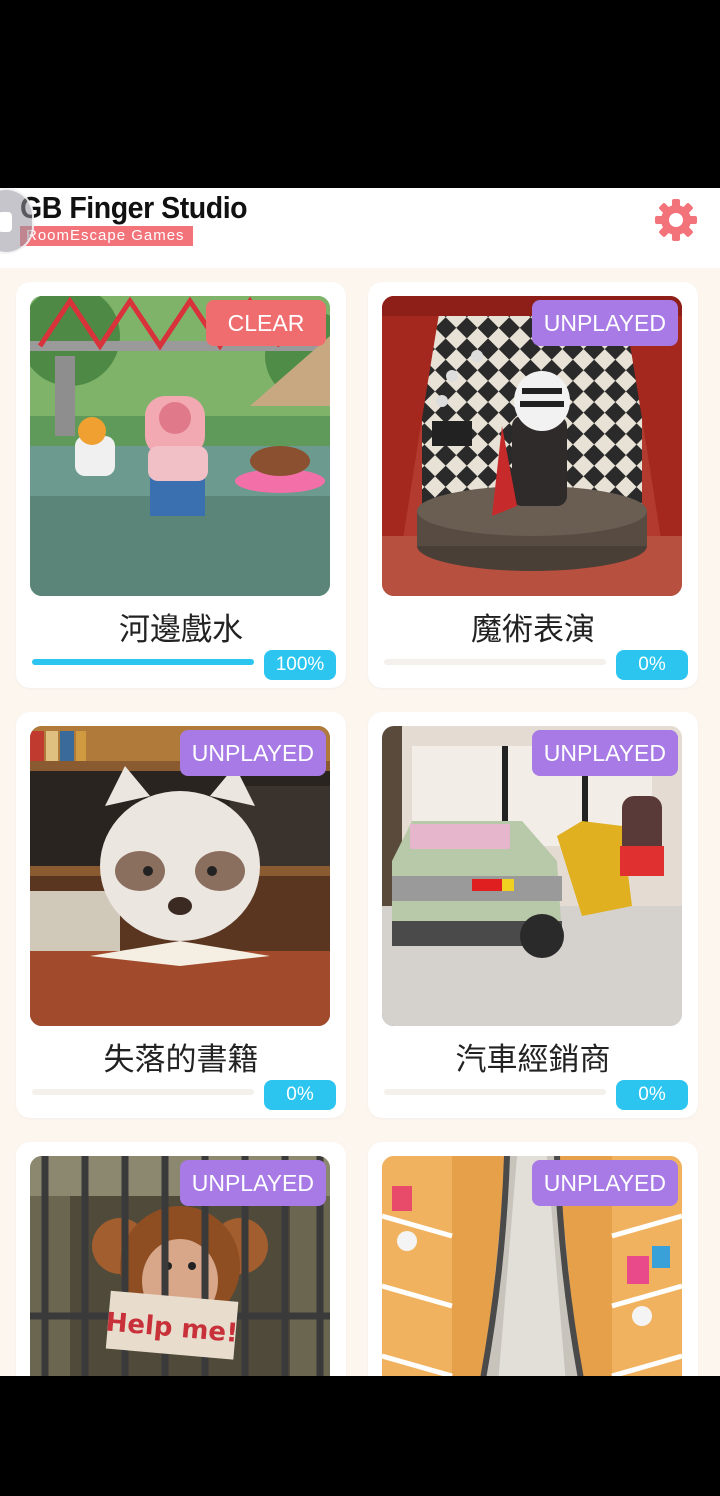 Image resolution: width=720 pixels, height=1496 pixels. Describe the element at coordinates (181, 630) in the screenshot. I see `game-title: 河邊戲水` at that location.